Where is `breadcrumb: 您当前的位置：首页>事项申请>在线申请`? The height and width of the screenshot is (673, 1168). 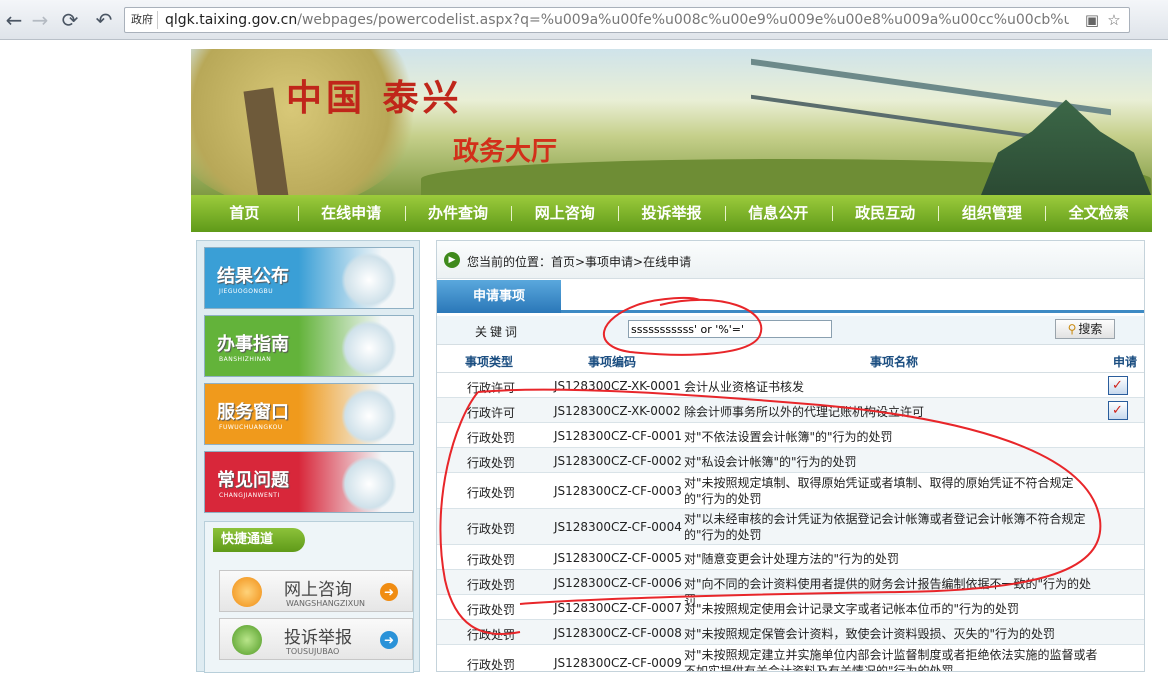
breadcrumb: 您当前的位置：首页>事项申请>在线申请 is located at coordinates (579, 262).